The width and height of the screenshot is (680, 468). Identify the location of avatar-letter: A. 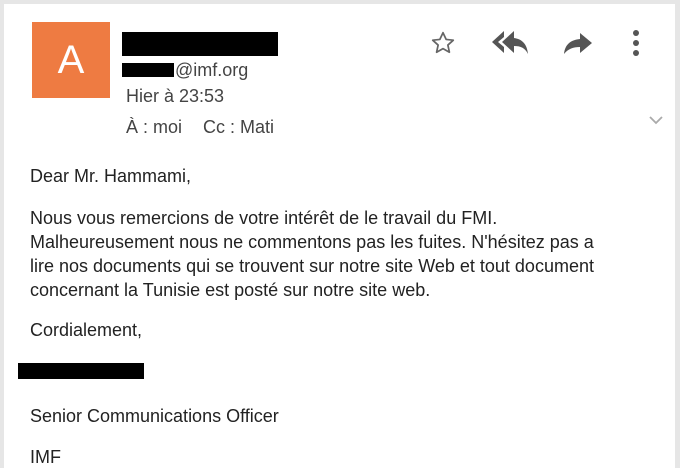
(71, 59).